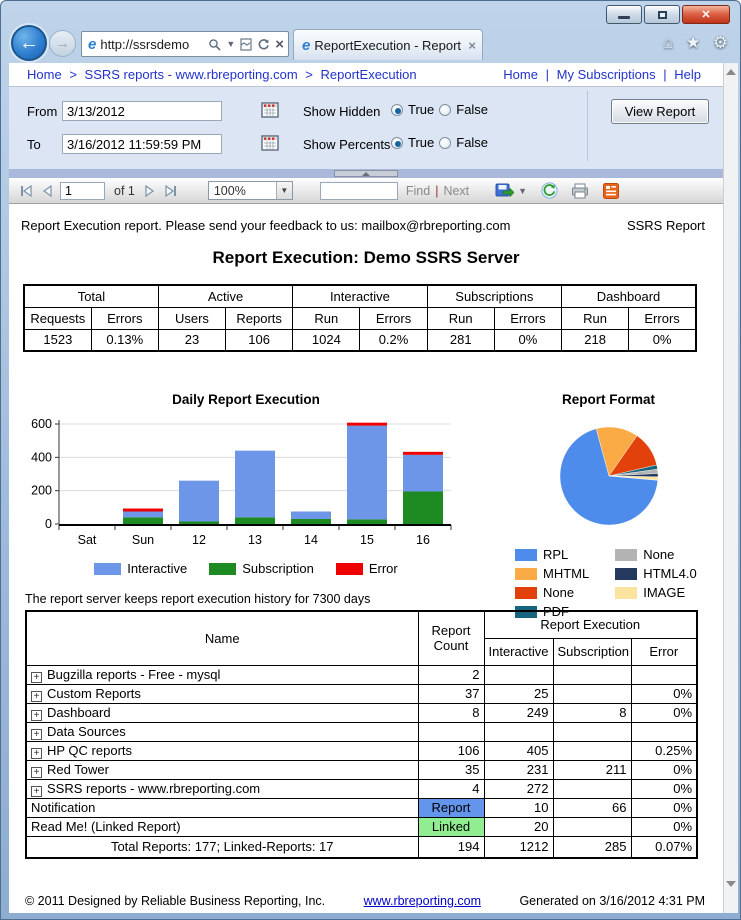  What do you see at coordinates (611, 190) in the screenshot?
I see `data-feed-icon` at bounding box center [611, 190].